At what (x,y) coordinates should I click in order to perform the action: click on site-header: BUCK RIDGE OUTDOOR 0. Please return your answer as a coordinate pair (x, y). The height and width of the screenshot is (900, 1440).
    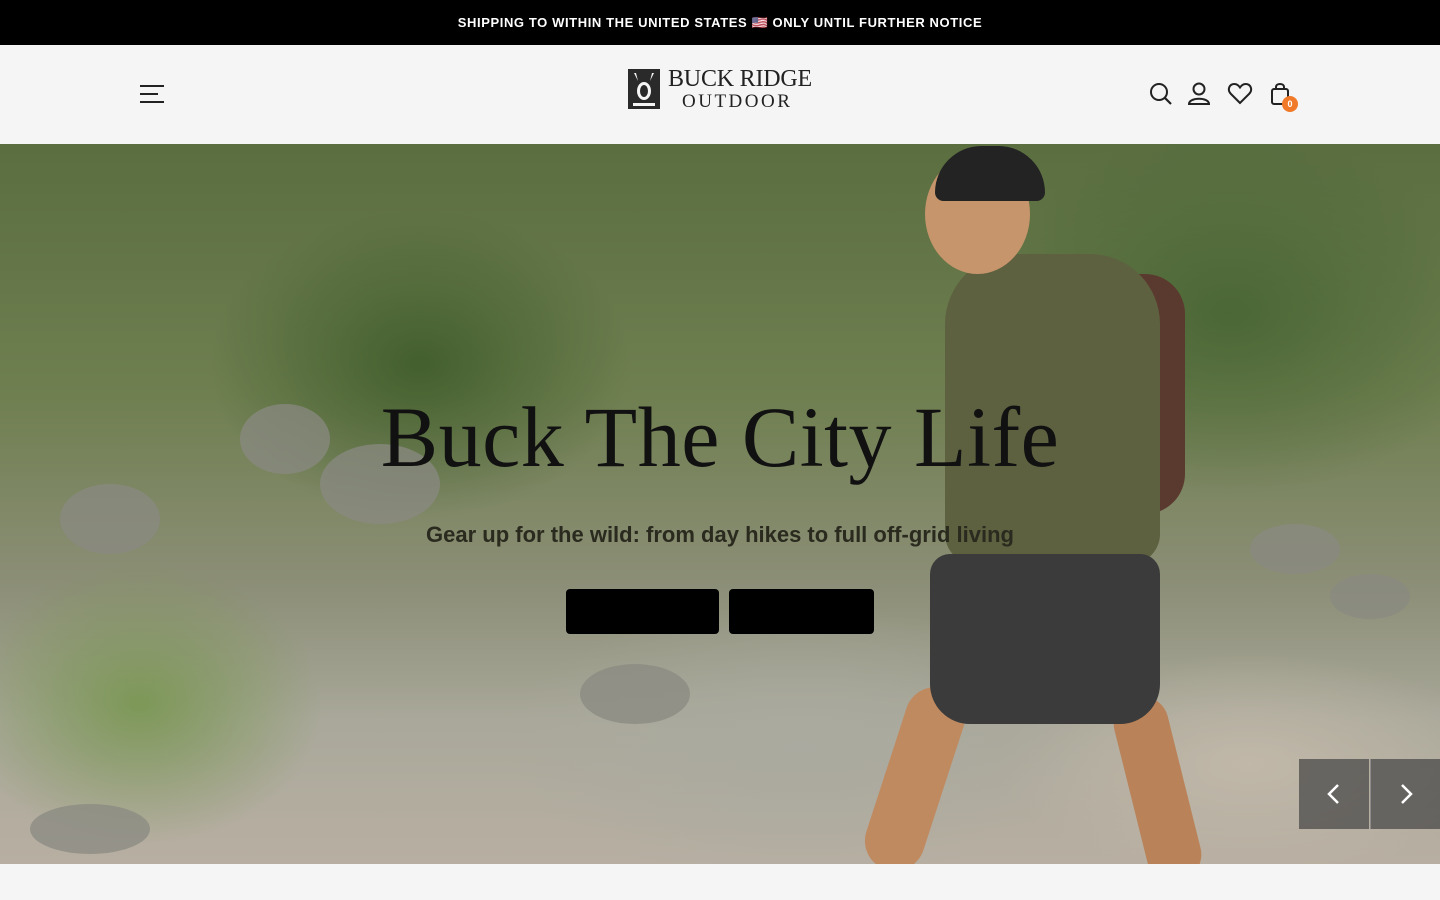
    Looking at the image, I should click on (720, 94).